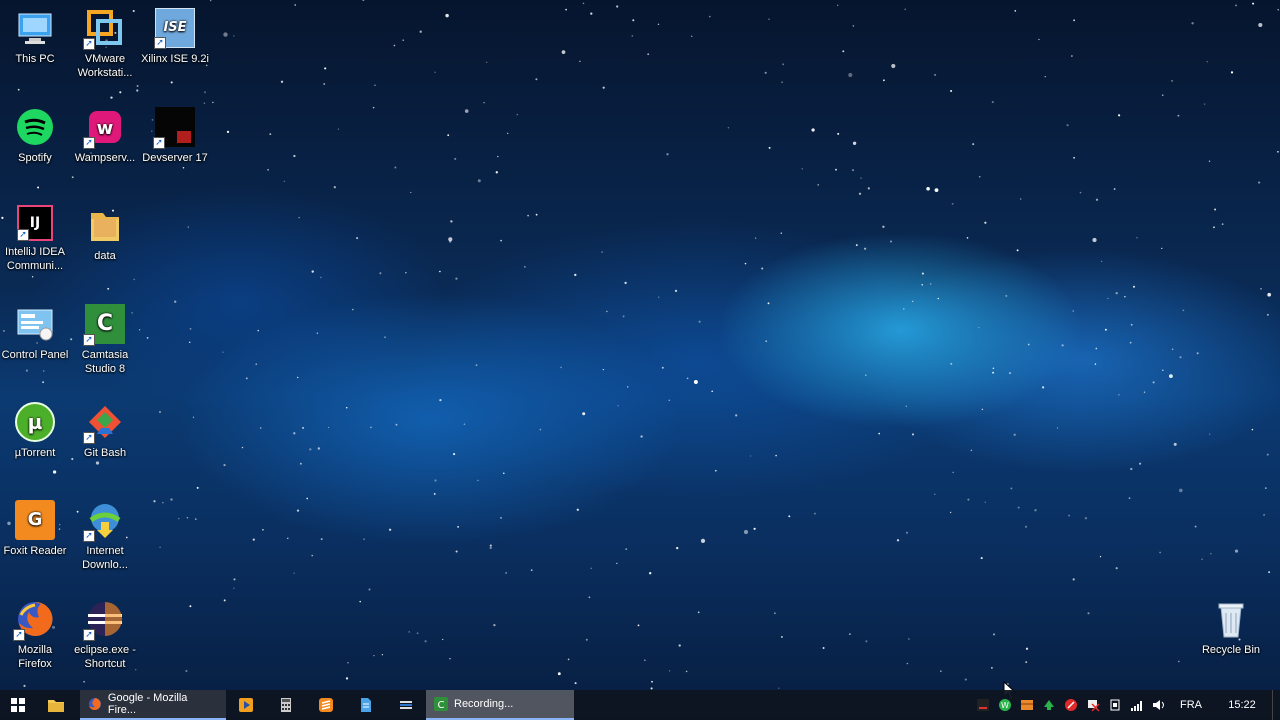 The image size is (1280, 720). What do you see at coordinates (105, 635) in the screenshot?
I see `desktop-icon-eclipse: ➚ eclipse.exe - Shortcut` at bounding box center [105, 635].